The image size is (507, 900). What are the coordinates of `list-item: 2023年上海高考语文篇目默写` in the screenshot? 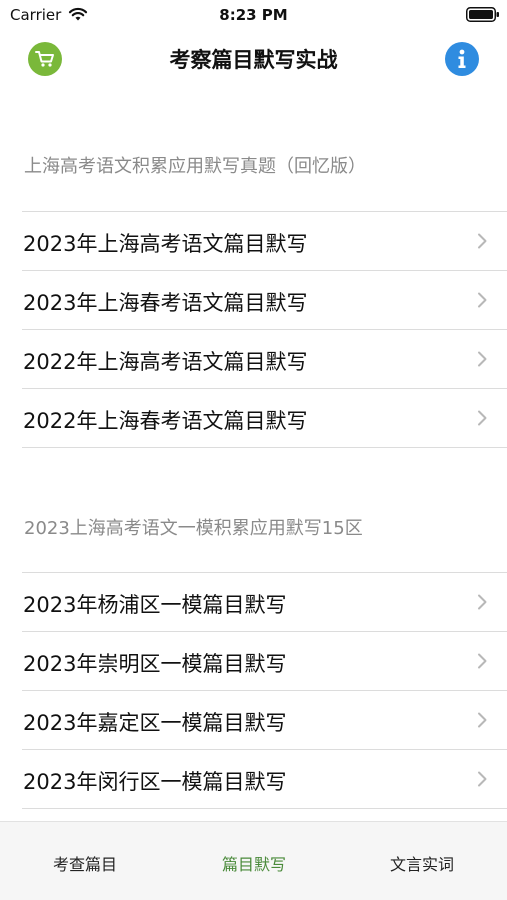 It's located at (264, 240).